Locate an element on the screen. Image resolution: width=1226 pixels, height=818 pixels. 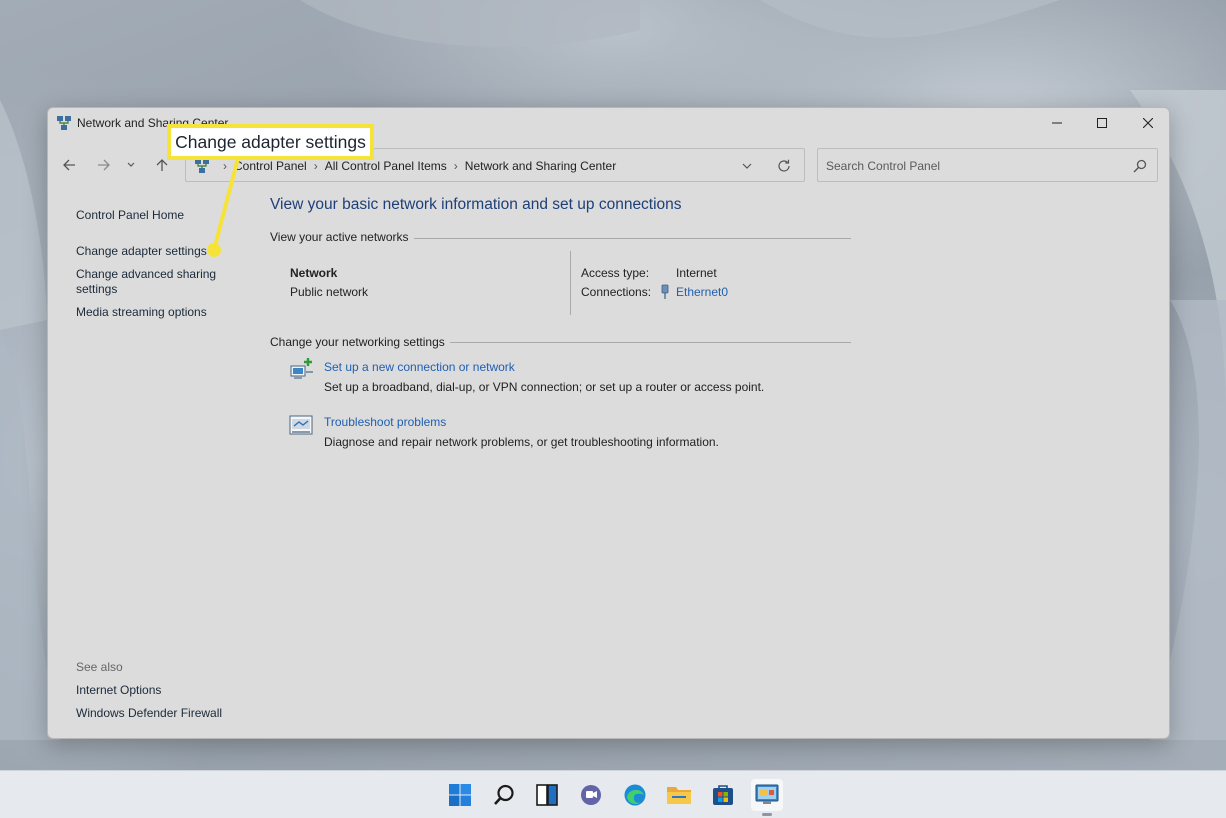
networking-settings-label: Change your networking settings is located at coordinates (357, 342).